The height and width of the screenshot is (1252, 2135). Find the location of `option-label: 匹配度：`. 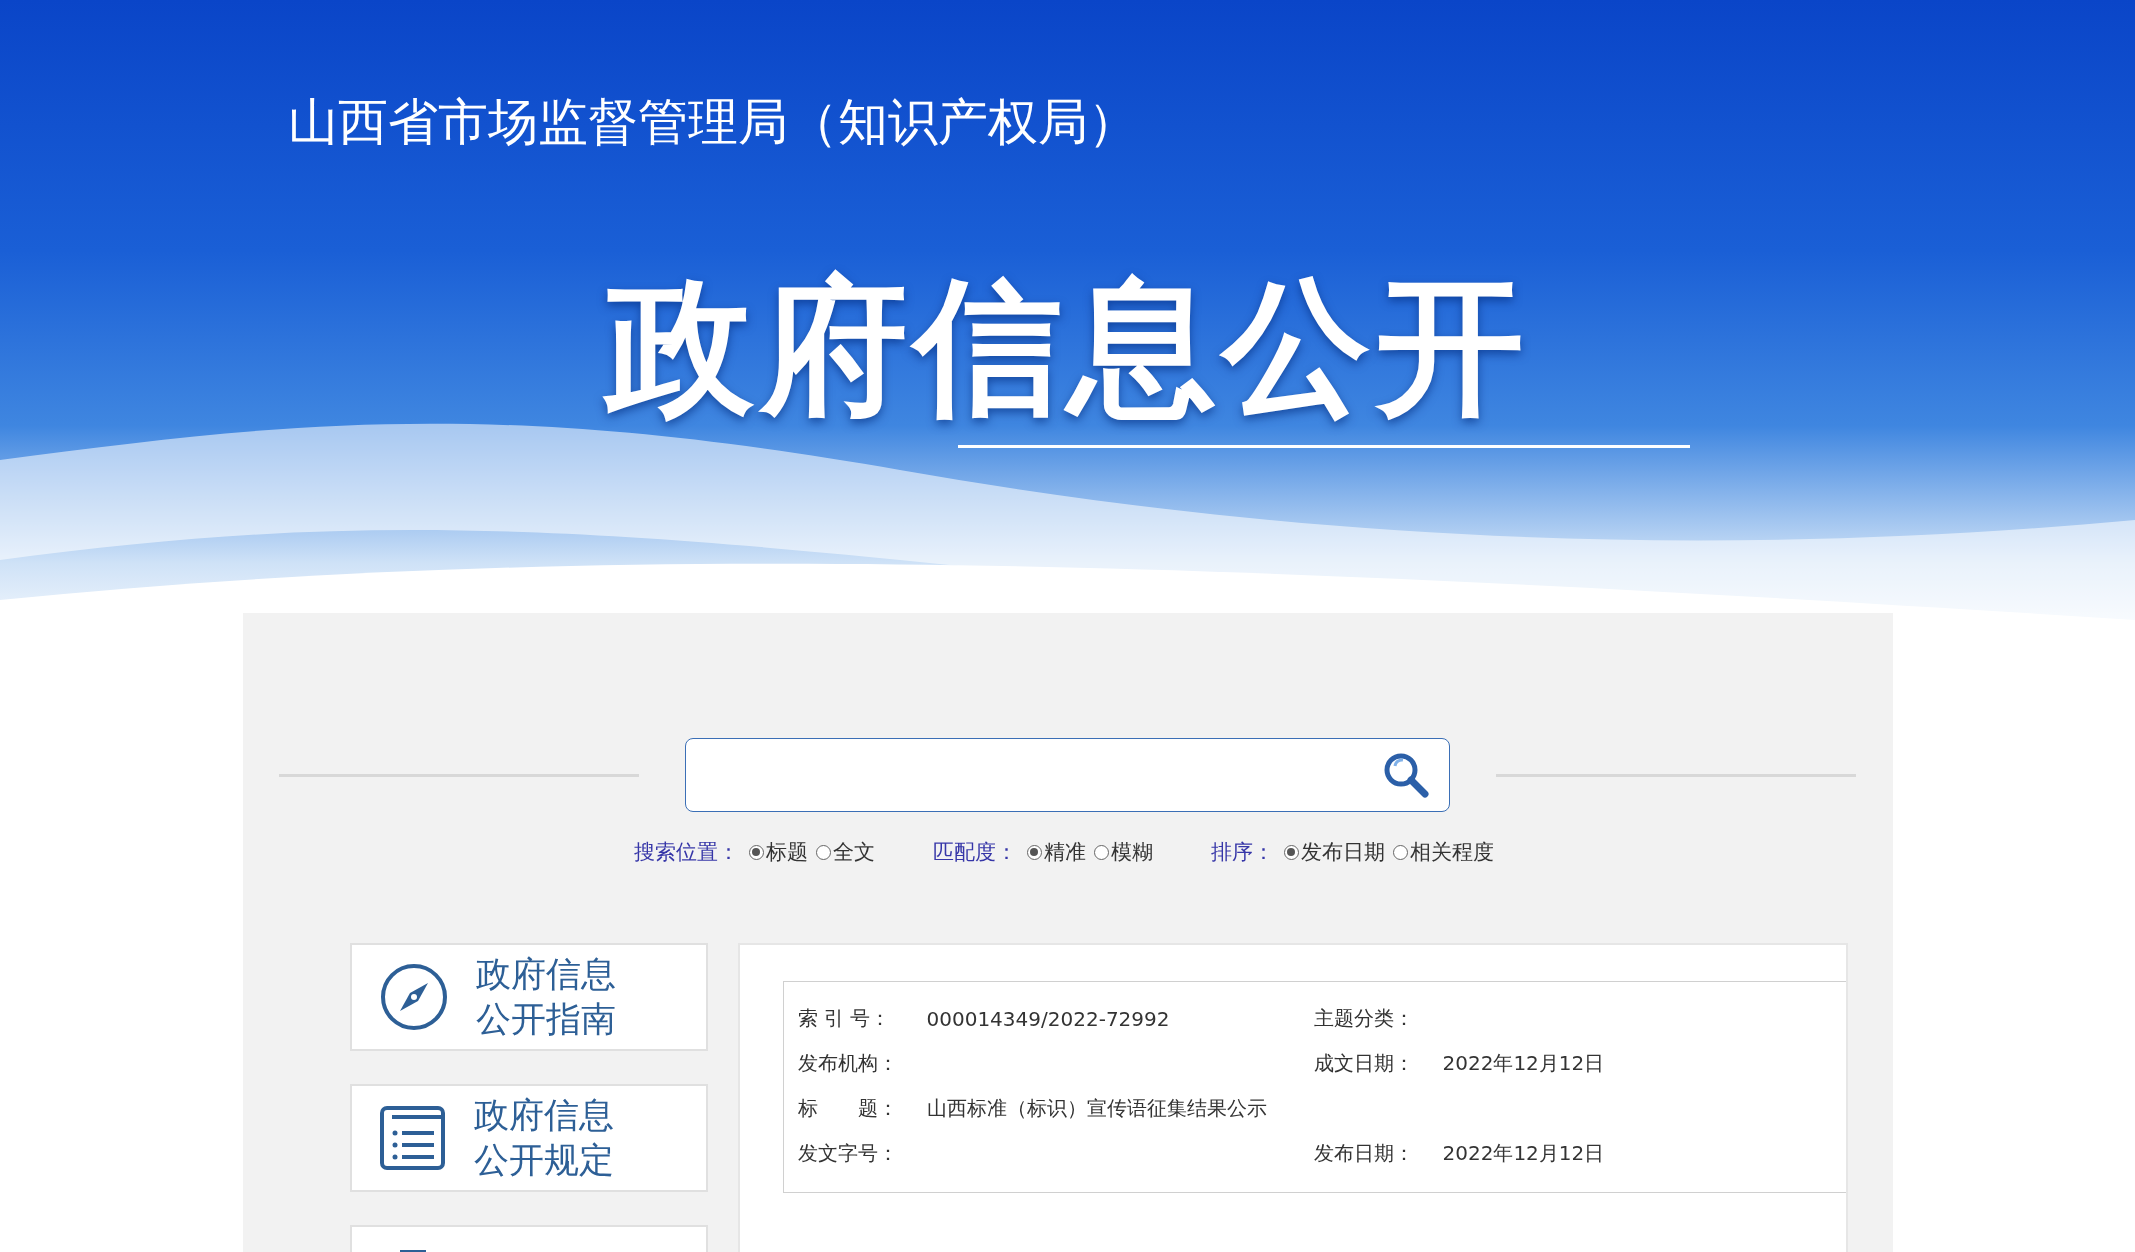

option-label: 匹配度： is located at coordinates (974, 852).